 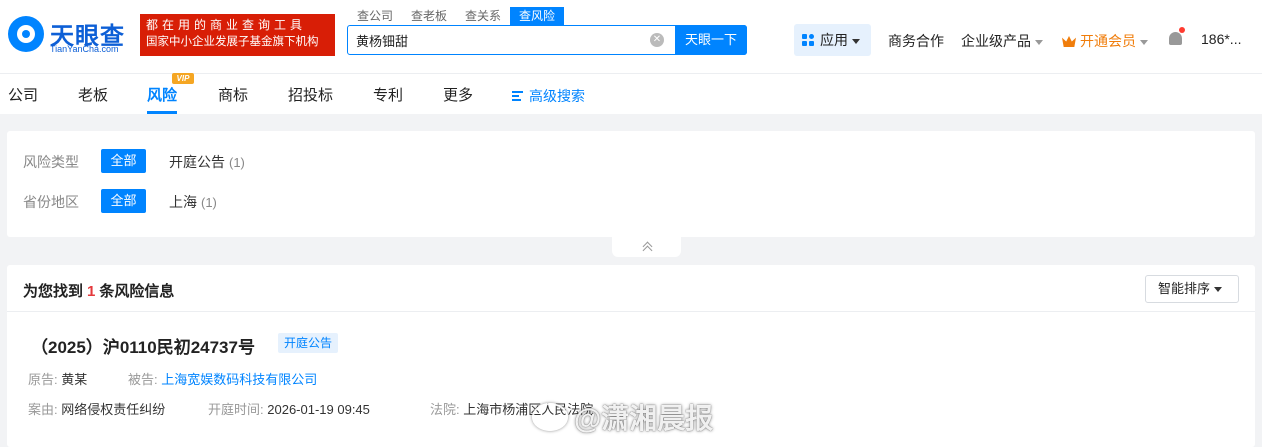 I want to click on clear-icon: ✕, so click(x=657, y=40).